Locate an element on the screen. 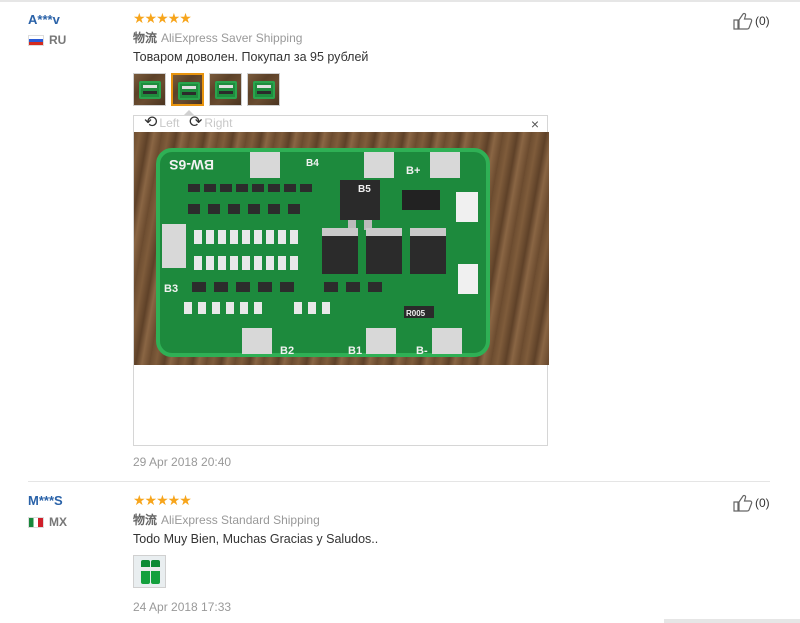 This screenshot has height=623, width=800. country-code: RU is located at coordinates (58, 40).